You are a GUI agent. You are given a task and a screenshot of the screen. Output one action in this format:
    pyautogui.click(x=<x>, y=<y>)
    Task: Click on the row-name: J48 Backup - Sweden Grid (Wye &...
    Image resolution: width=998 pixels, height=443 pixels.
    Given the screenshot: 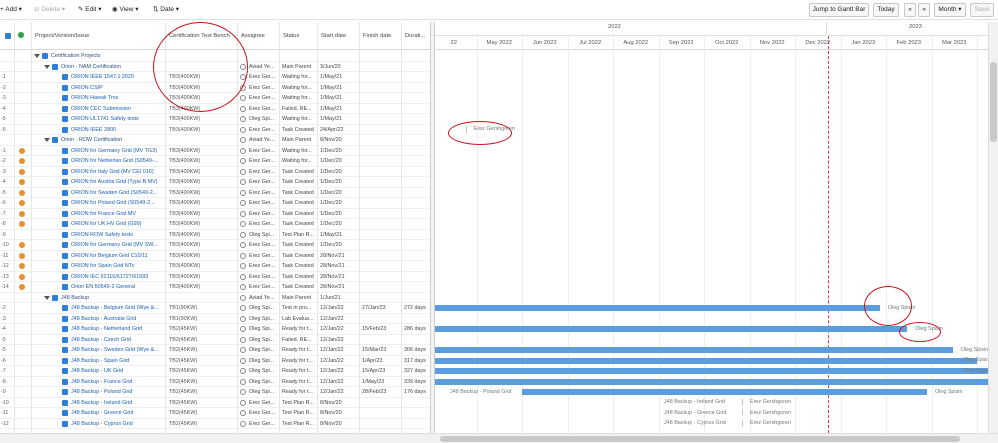 What is the action you would take?
    pyautogui.click(x=117, y=350)
    